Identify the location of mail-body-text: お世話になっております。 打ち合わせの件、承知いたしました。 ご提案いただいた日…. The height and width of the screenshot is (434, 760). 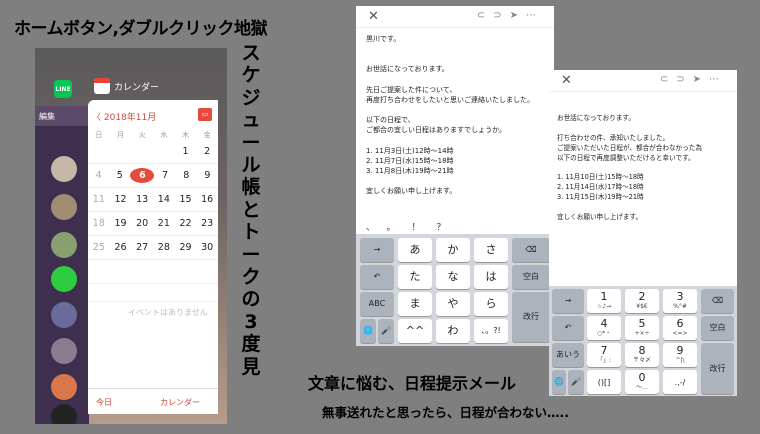
(629, 168).